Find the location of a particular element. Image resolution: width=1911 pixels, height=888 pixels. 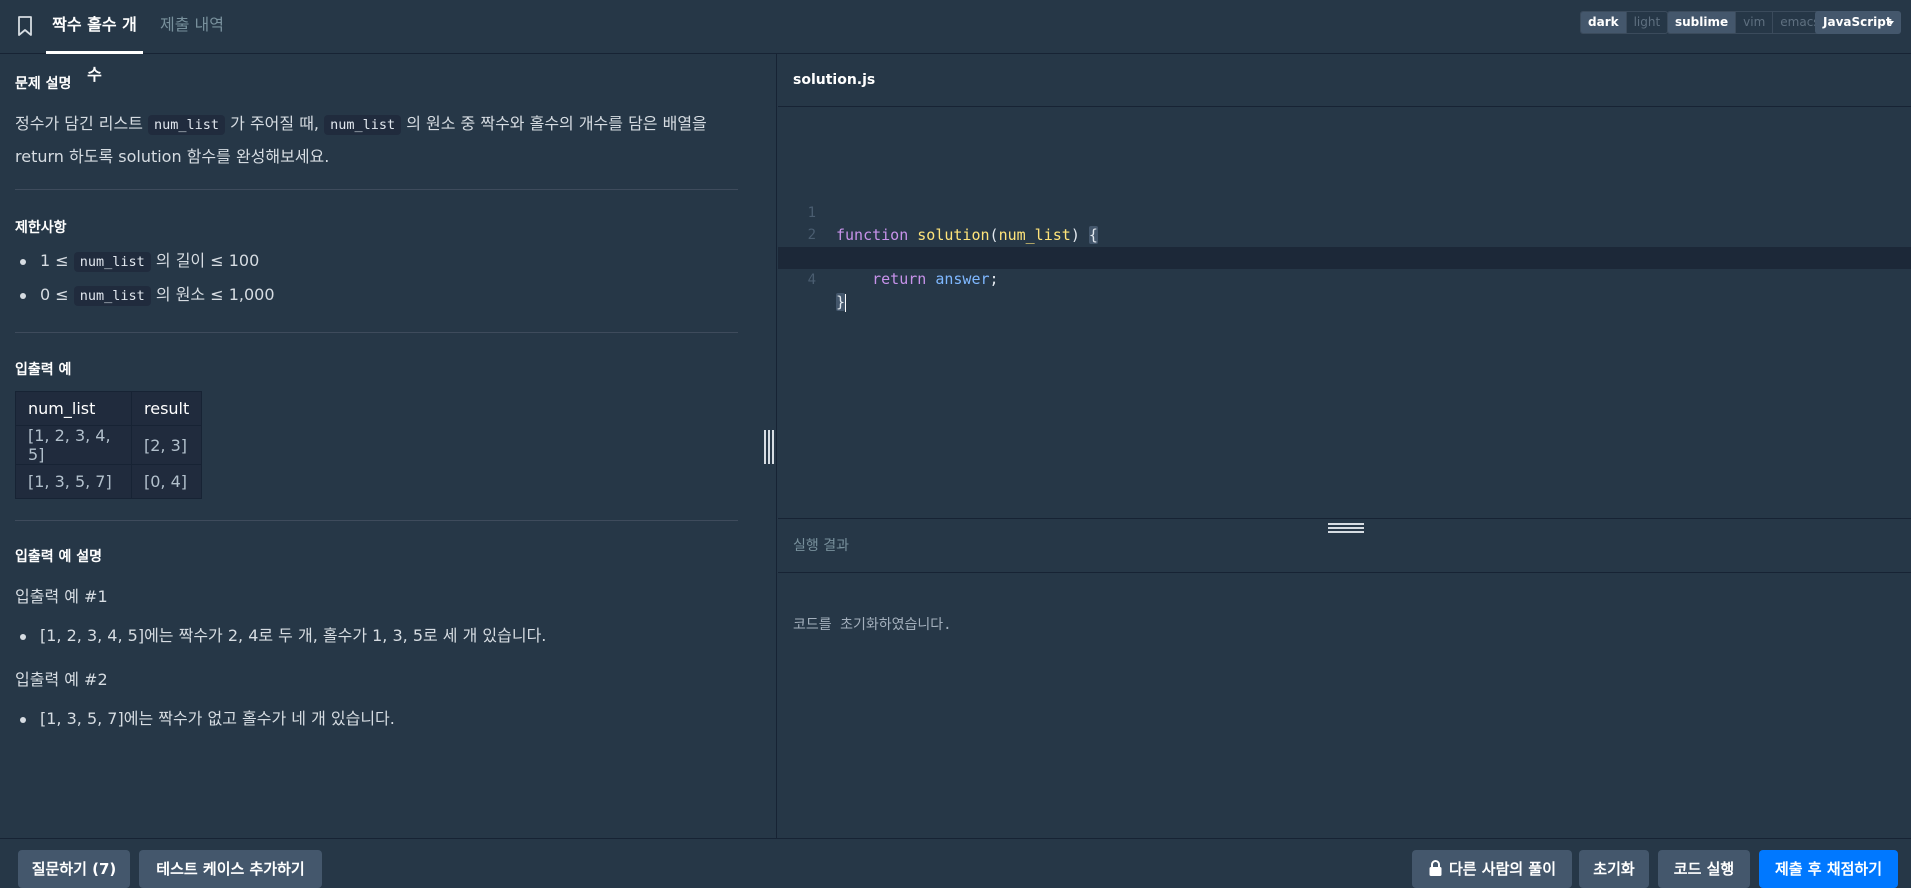

example-list: [1, 3, 5, 7]에는 짝수가 없고 홀수가 네 개 있습니다. is located at coordinates (207, 719).